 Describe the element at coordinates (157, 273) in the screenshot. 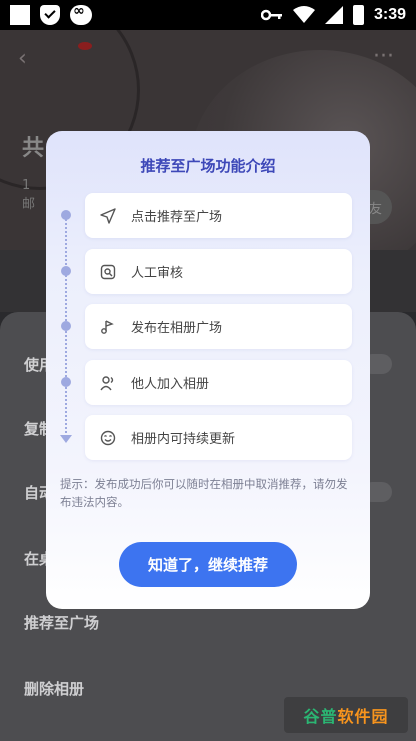

I see `step-label: 人工审核` at that location.